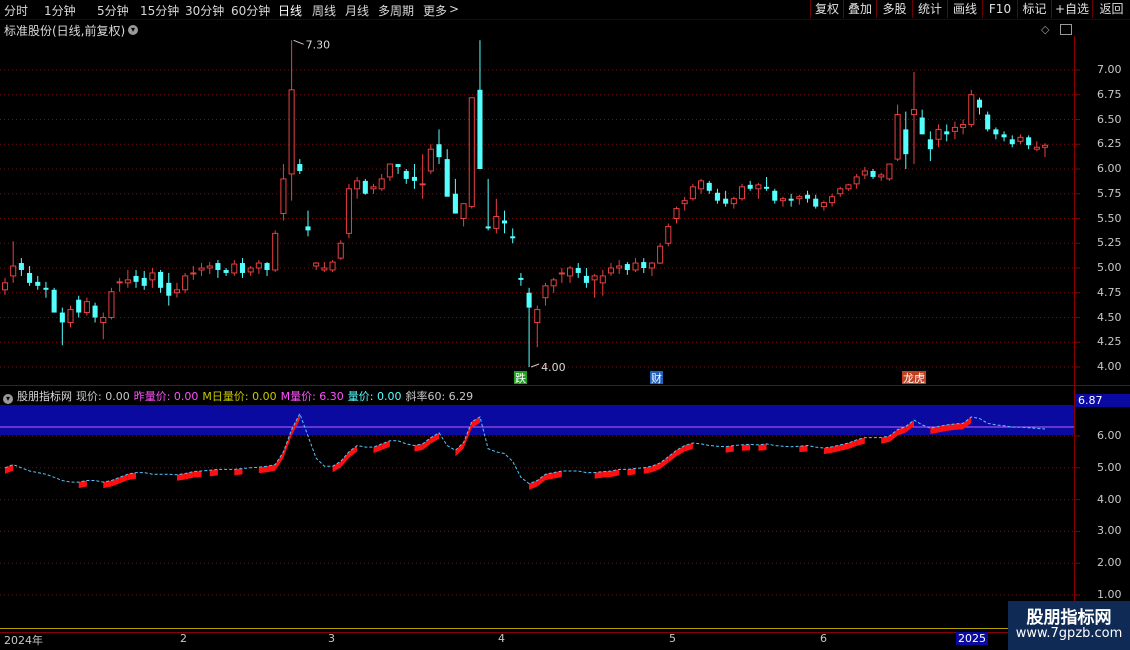 The image size is (1130, 650). What do you see at coordinates (535, 365) in the screenshot?
I see `low-pointer` at bounding box center [535, 365].